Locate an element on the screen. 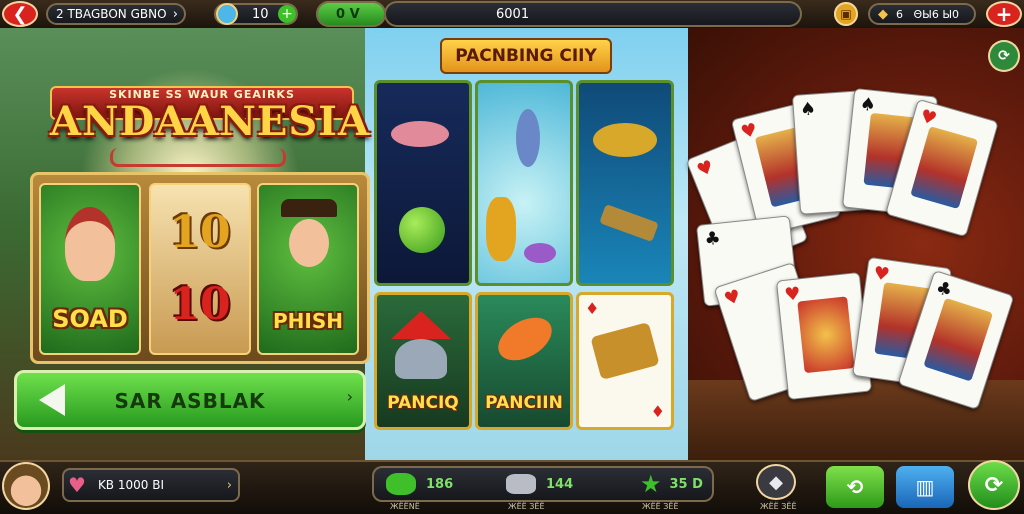 This screenshot has width=1024, height=514. refresh-button: ⟲ is located at coordinates (855, 487).